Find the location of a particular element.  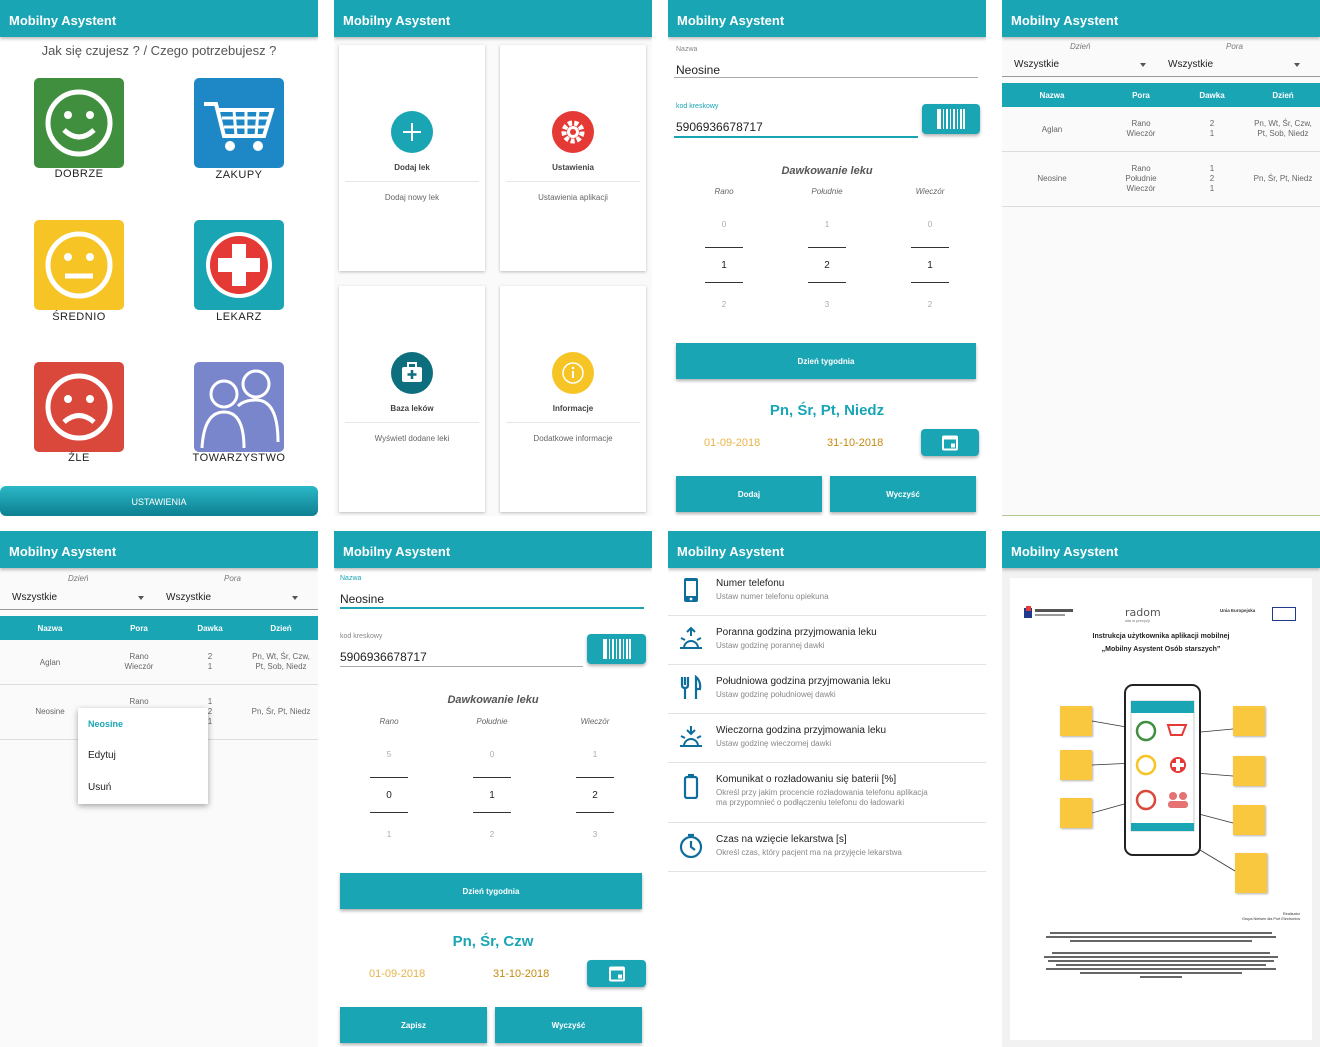

picker-morning-value: 1 is located at coordinates (724, 265).